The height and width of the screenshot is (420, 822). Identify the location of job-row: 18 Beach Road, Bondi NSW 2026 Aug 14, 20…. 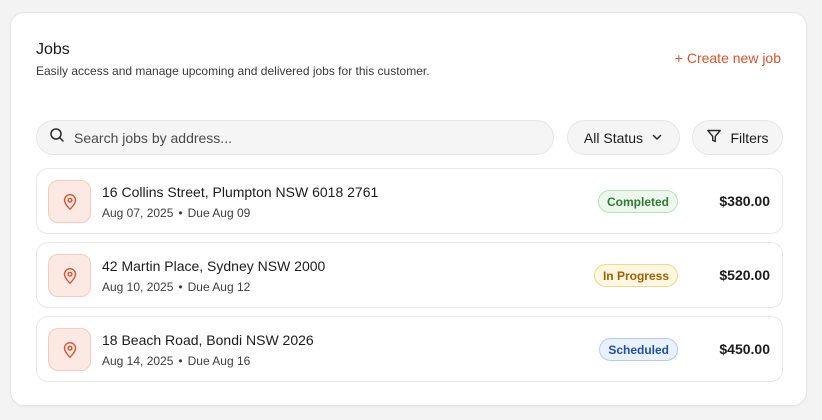
(409, 349).